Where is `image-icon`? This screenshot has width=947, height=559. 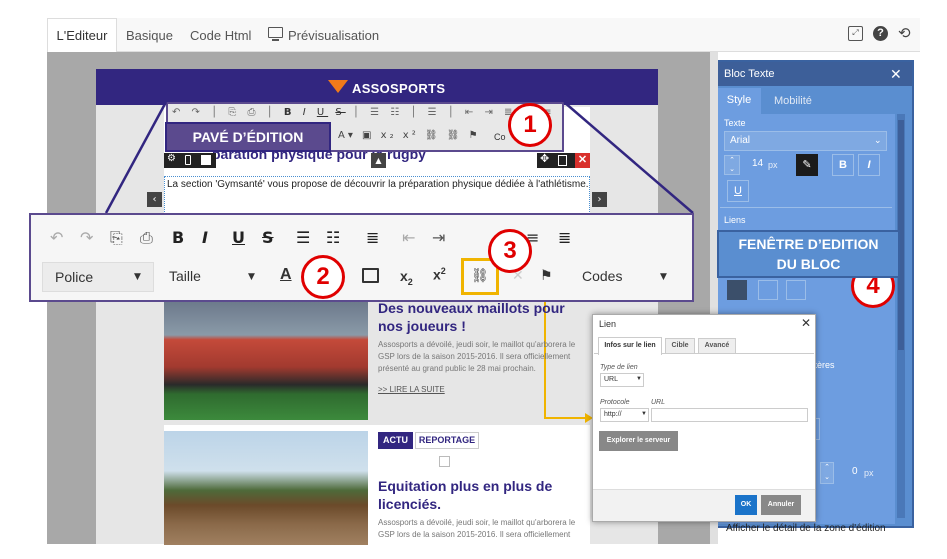 image-icon is located at coordinates (370, 275).